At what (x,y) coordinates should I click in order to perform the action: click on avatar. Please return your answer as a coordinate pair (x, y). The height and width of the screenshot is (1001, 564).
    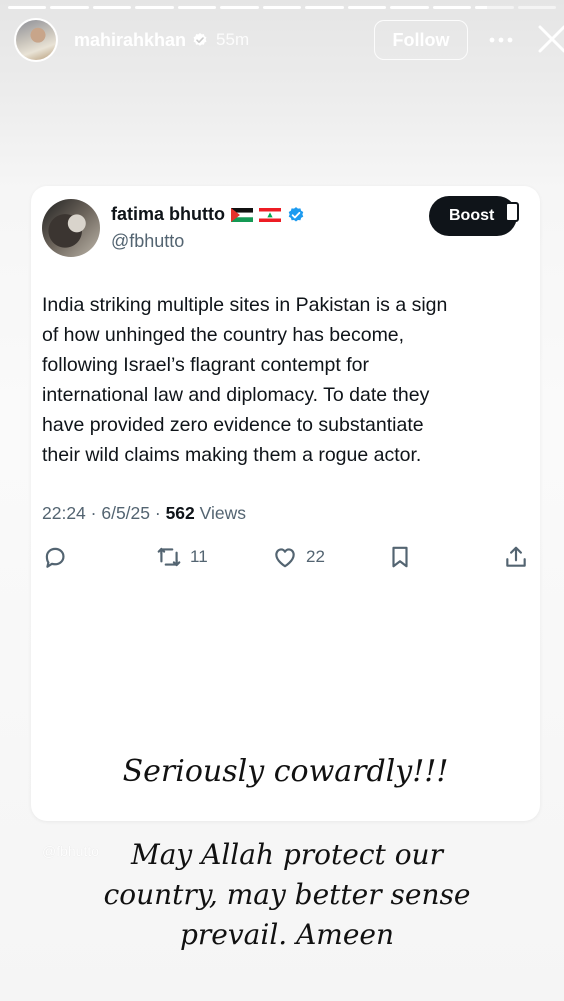
    Looking at the image, I should click on (36, 40).